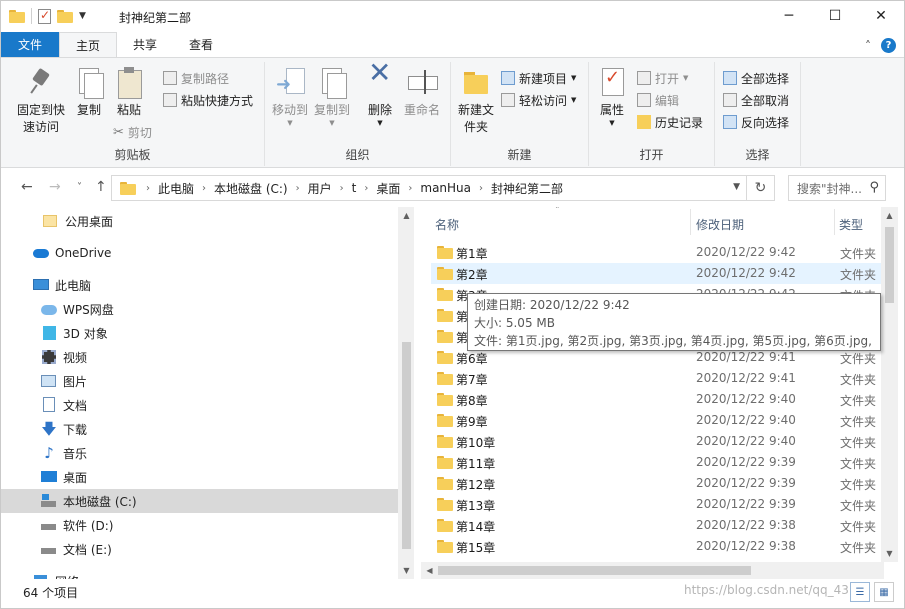  I want to click on table-row: 第2章 2020/12/22 9:42 文件夹, so click(658, 273).